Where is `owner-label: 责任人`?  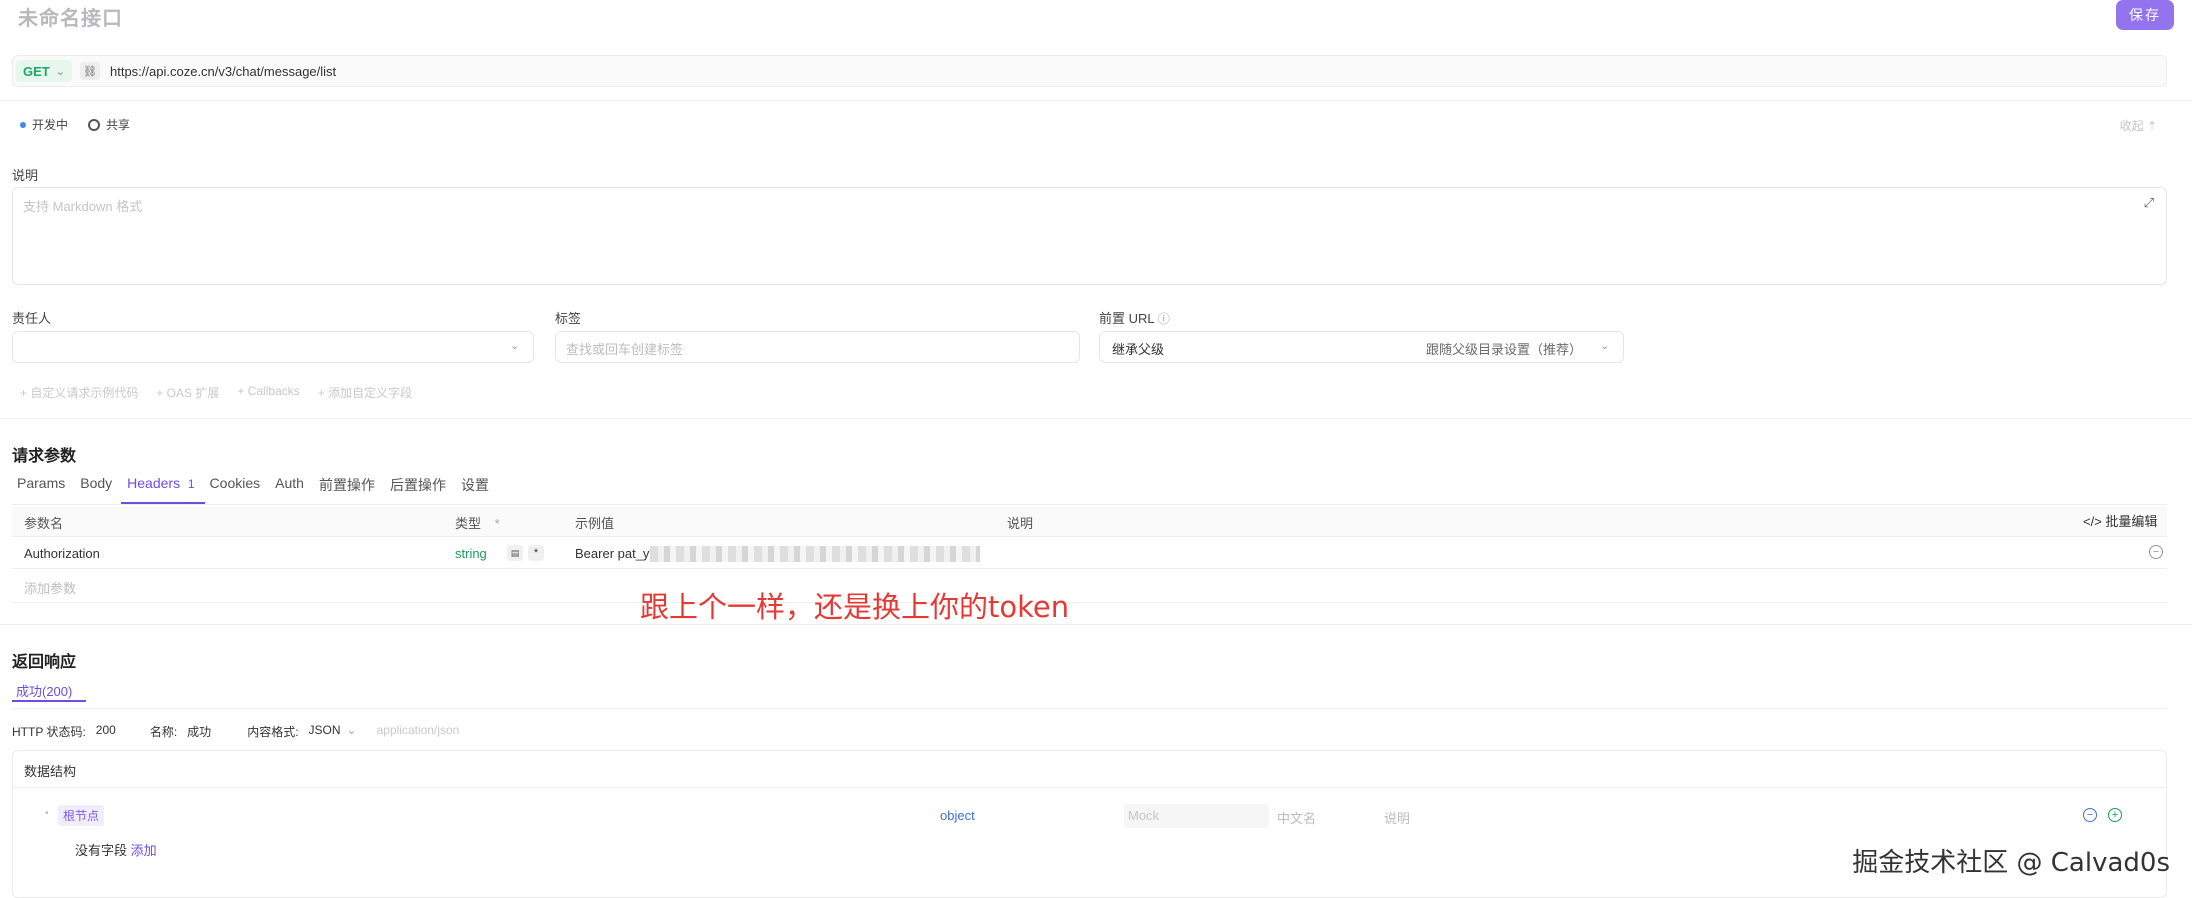 owner-label: 责任人 is located at coordinates (32, 318).